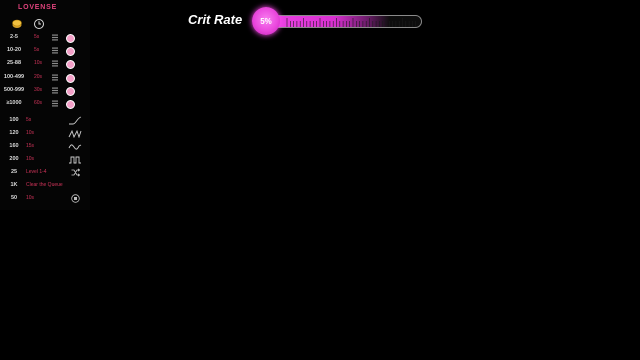 This screenshot has width=640, height=360. Describe the element at coordinates (14, 103) in the screenshot. I see `tip-range: ≥1000` at that location.